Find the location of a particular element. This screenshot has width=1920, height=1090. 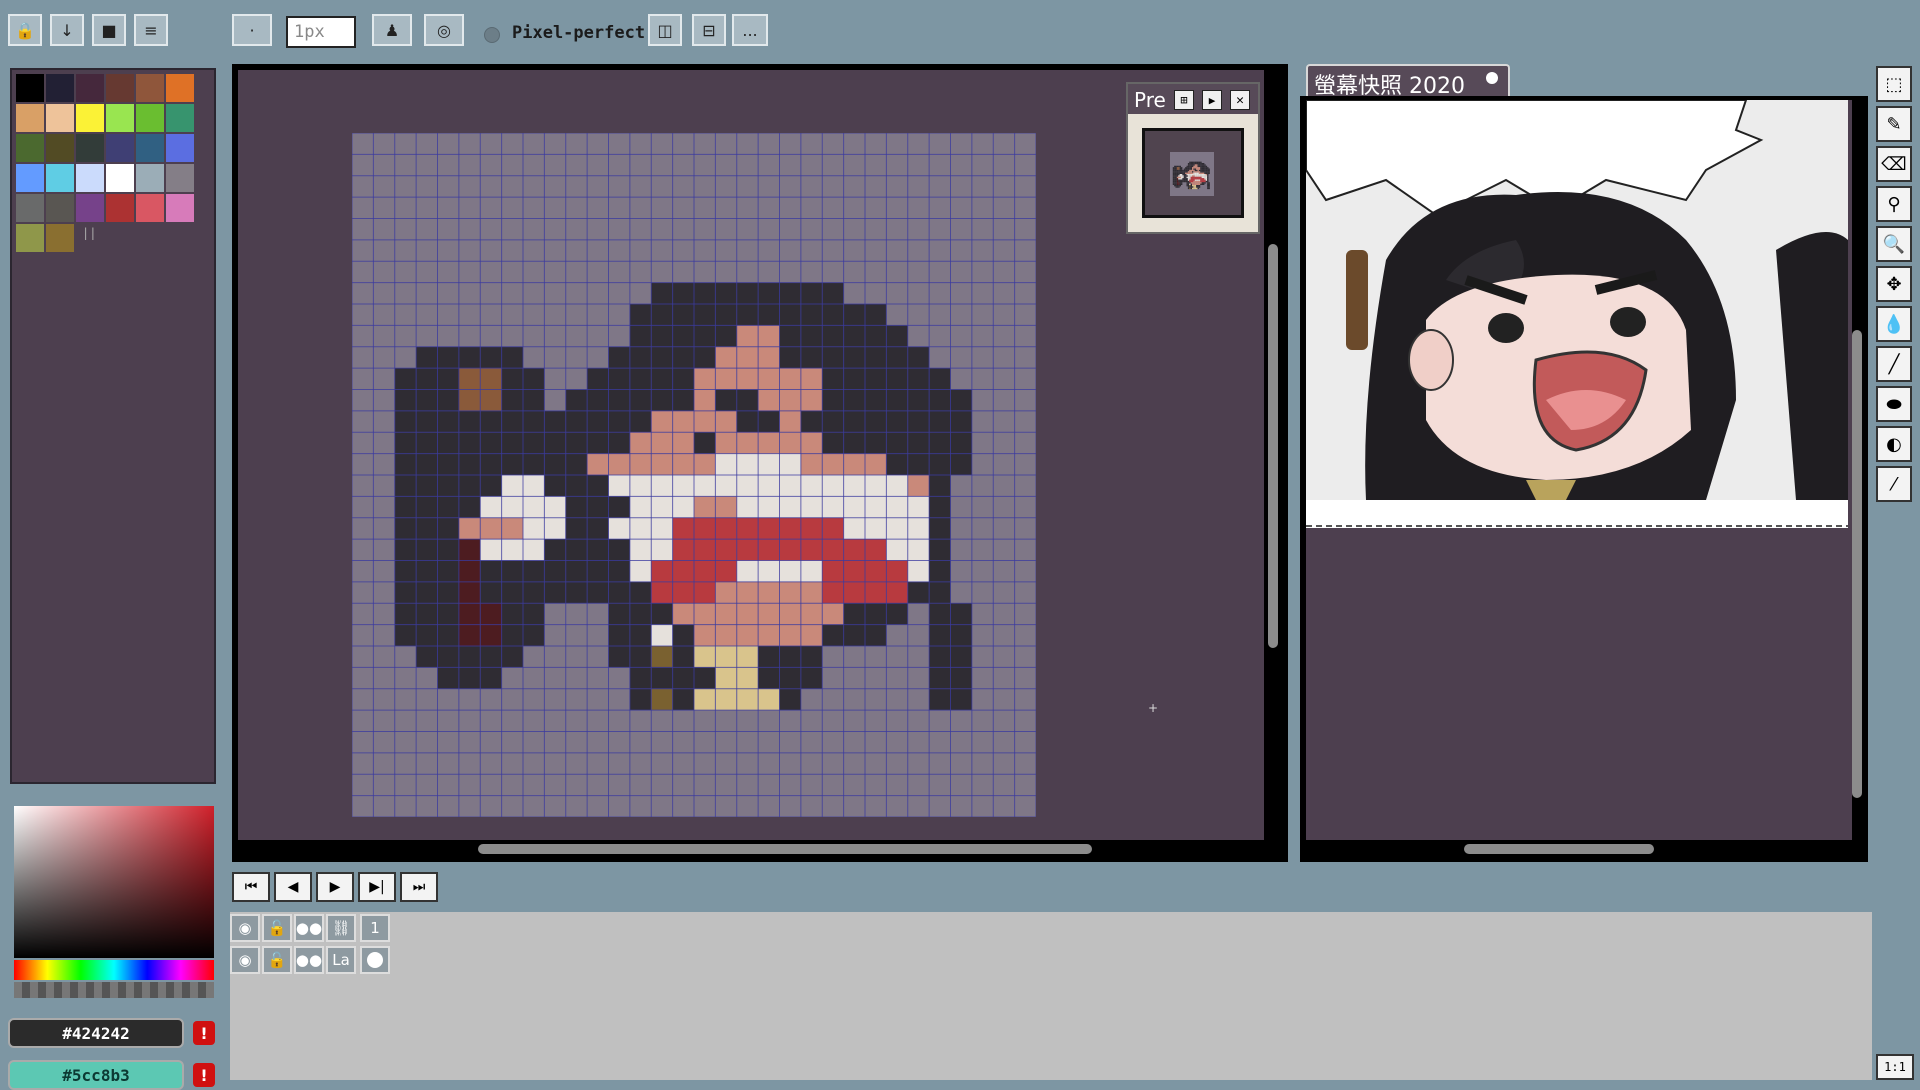

saturation-value-picker is located at coordinates (114, 882).